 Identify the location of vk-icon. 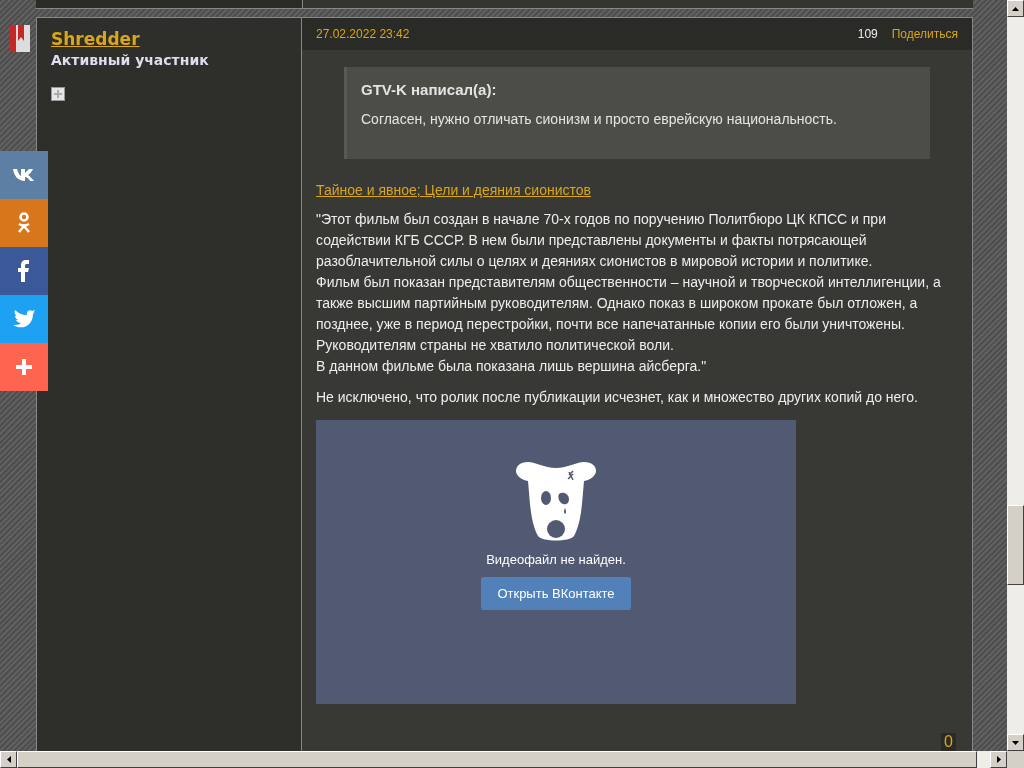
(24, 175).